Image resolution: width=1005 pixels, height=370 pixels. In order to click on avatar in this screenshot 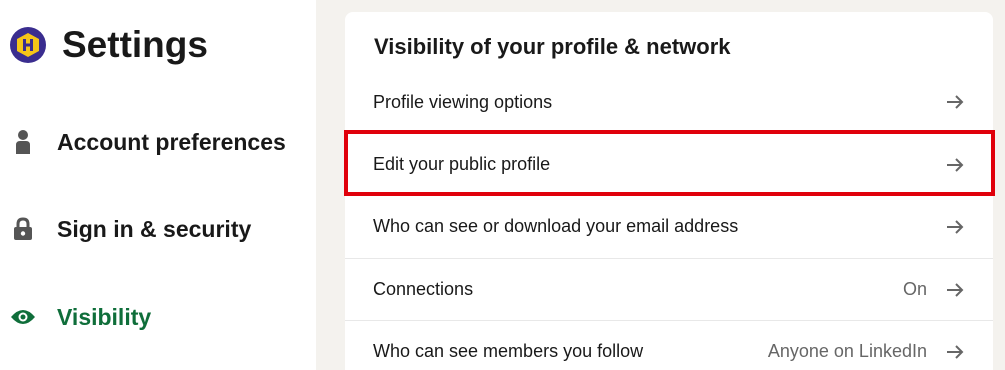, I will do `click(28, 45)`.